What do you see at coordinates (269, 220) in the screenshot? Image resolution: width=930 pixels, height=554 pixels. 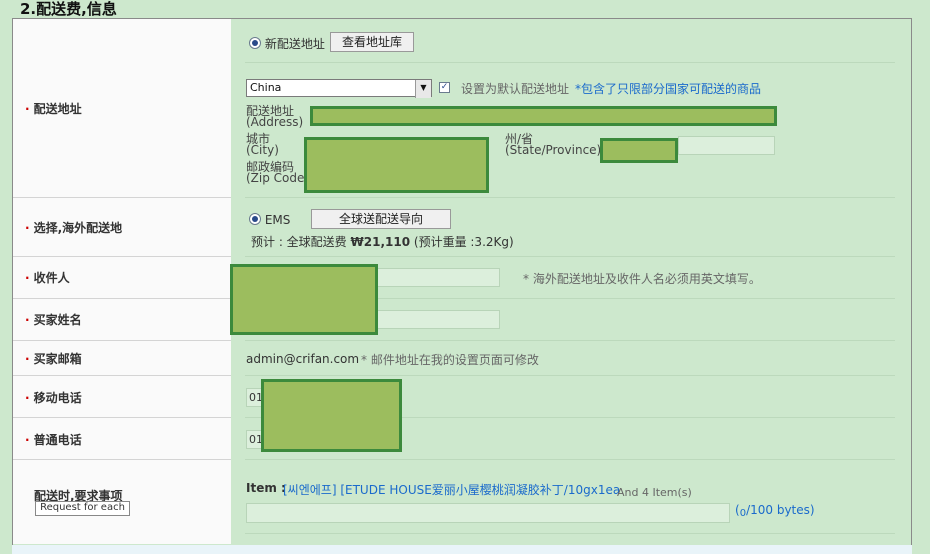 I see `ems-option: EMS` at bounding box center [269, 220].